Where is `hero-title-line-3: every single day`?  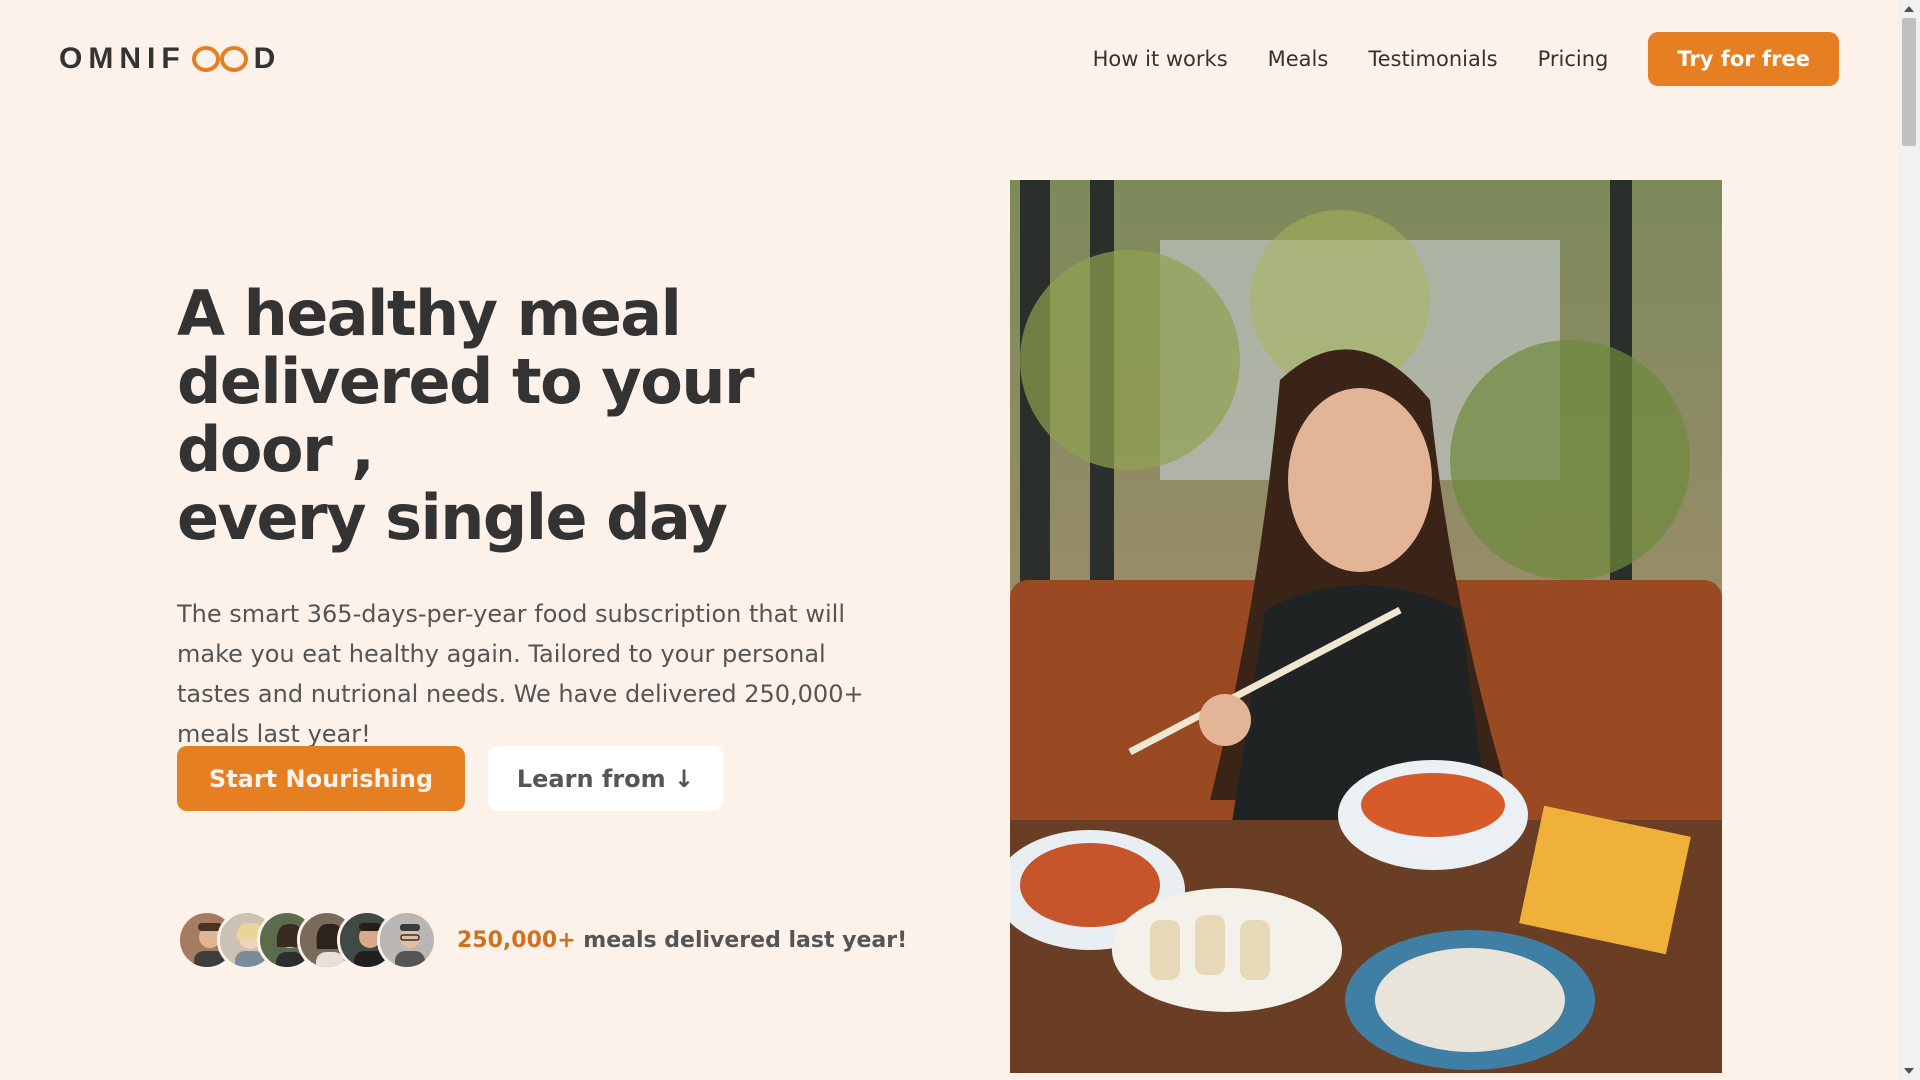 hero-title-line-3: every single day is located at coordinates (452, 517).